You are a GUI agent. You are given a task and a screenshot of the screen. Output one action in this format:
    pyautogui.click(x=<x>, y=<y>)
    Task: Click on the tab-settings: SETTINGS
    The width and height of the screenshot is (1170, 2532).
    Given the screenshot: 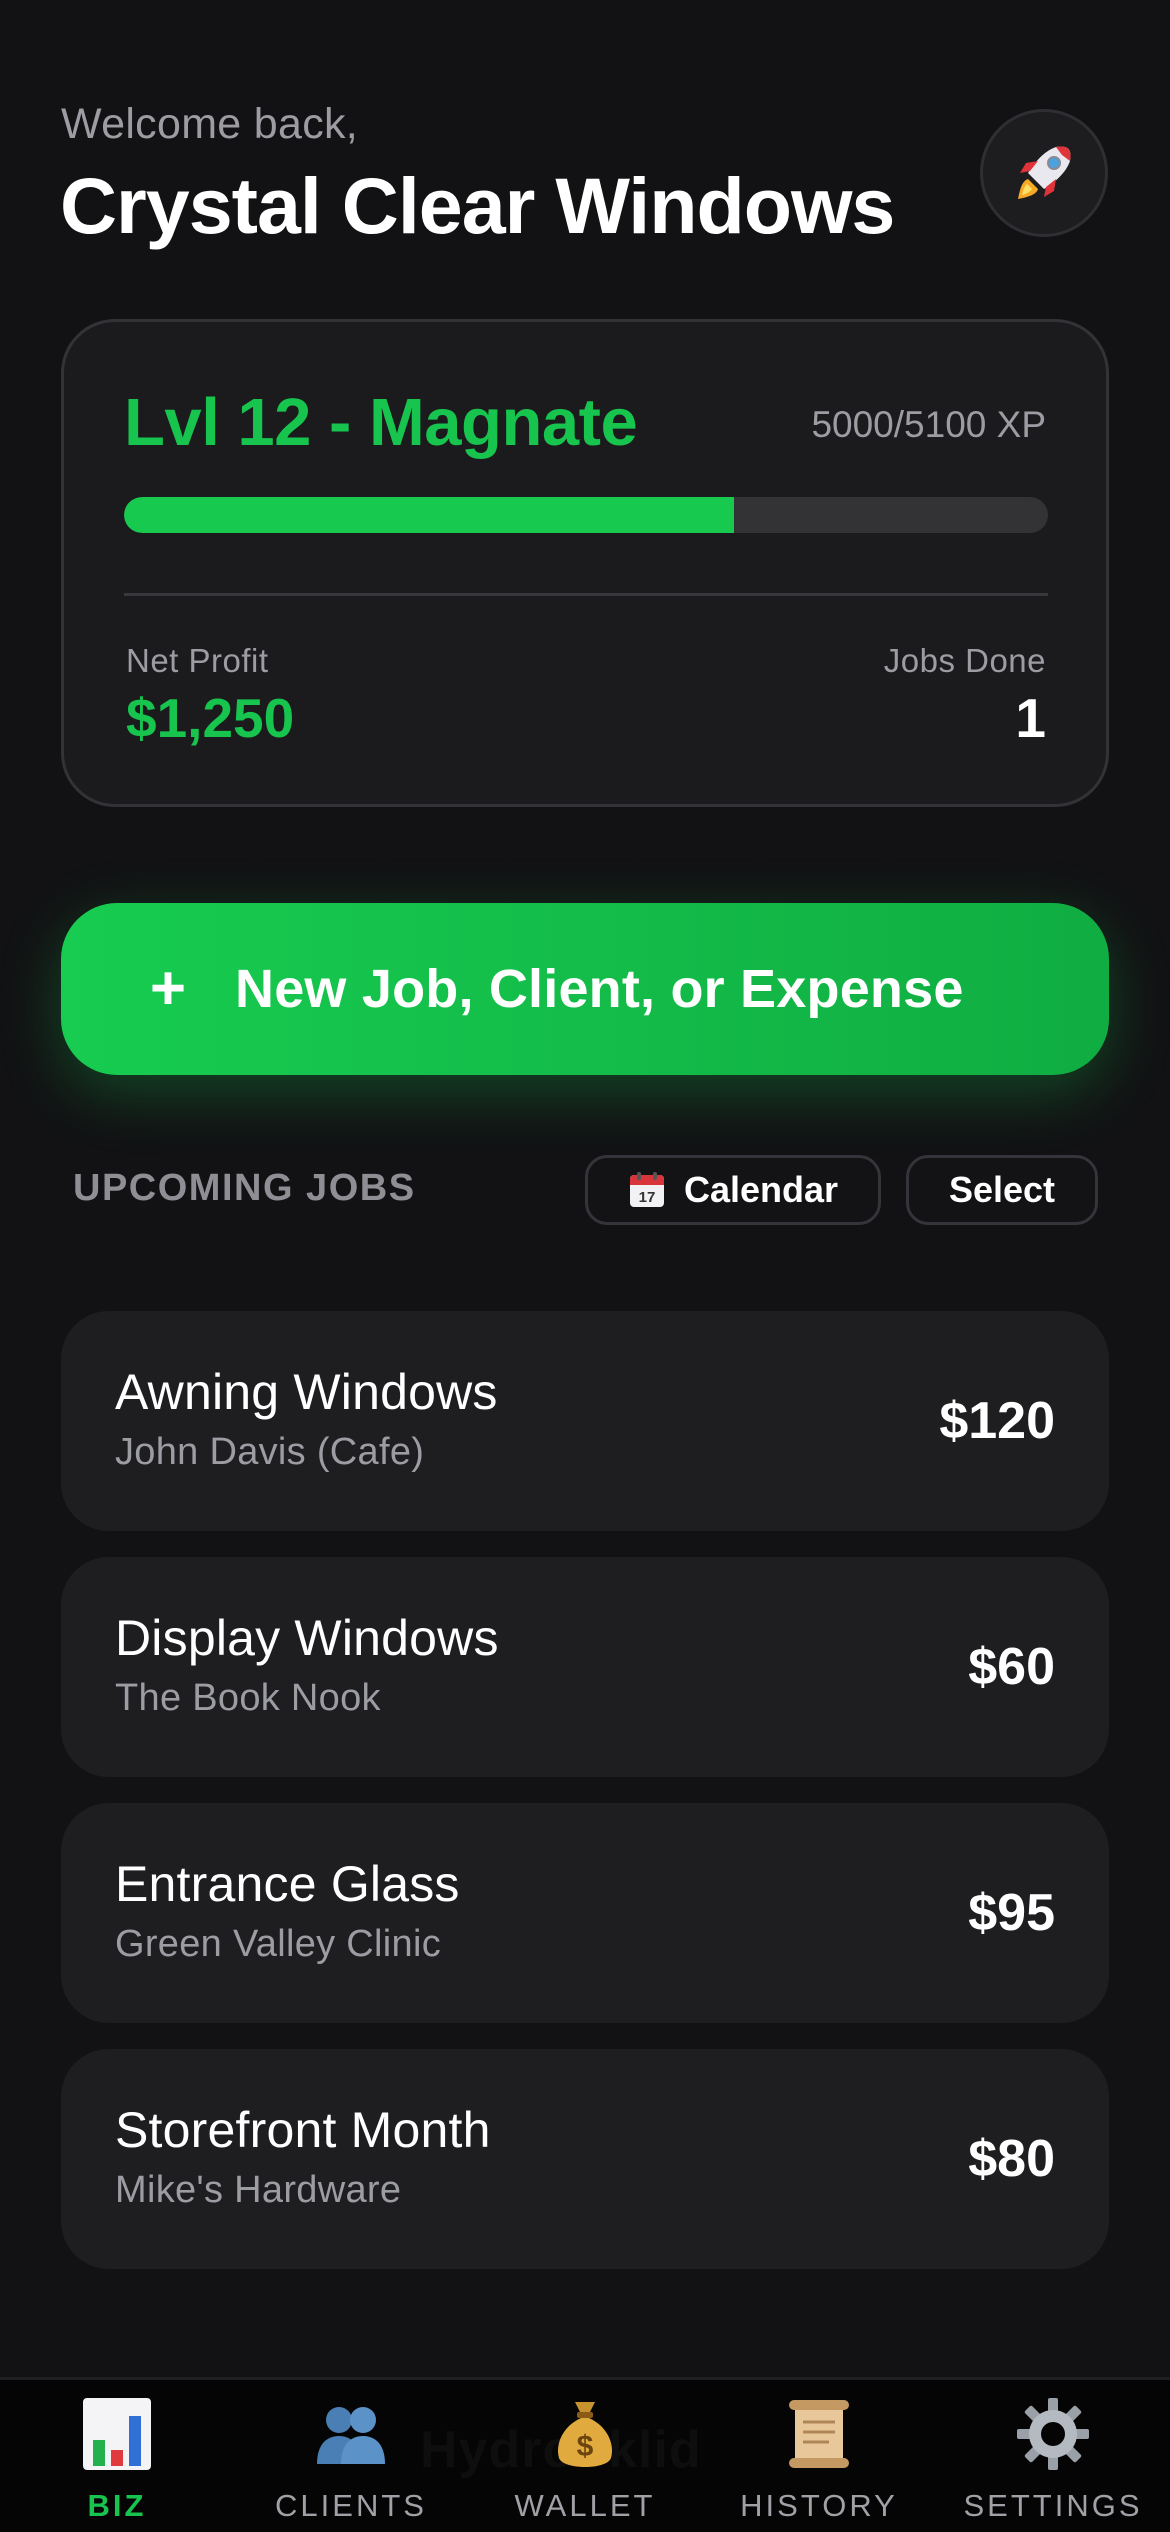 What is the action you would take?
    pyautogui.click(x=1053, y=2459)
    